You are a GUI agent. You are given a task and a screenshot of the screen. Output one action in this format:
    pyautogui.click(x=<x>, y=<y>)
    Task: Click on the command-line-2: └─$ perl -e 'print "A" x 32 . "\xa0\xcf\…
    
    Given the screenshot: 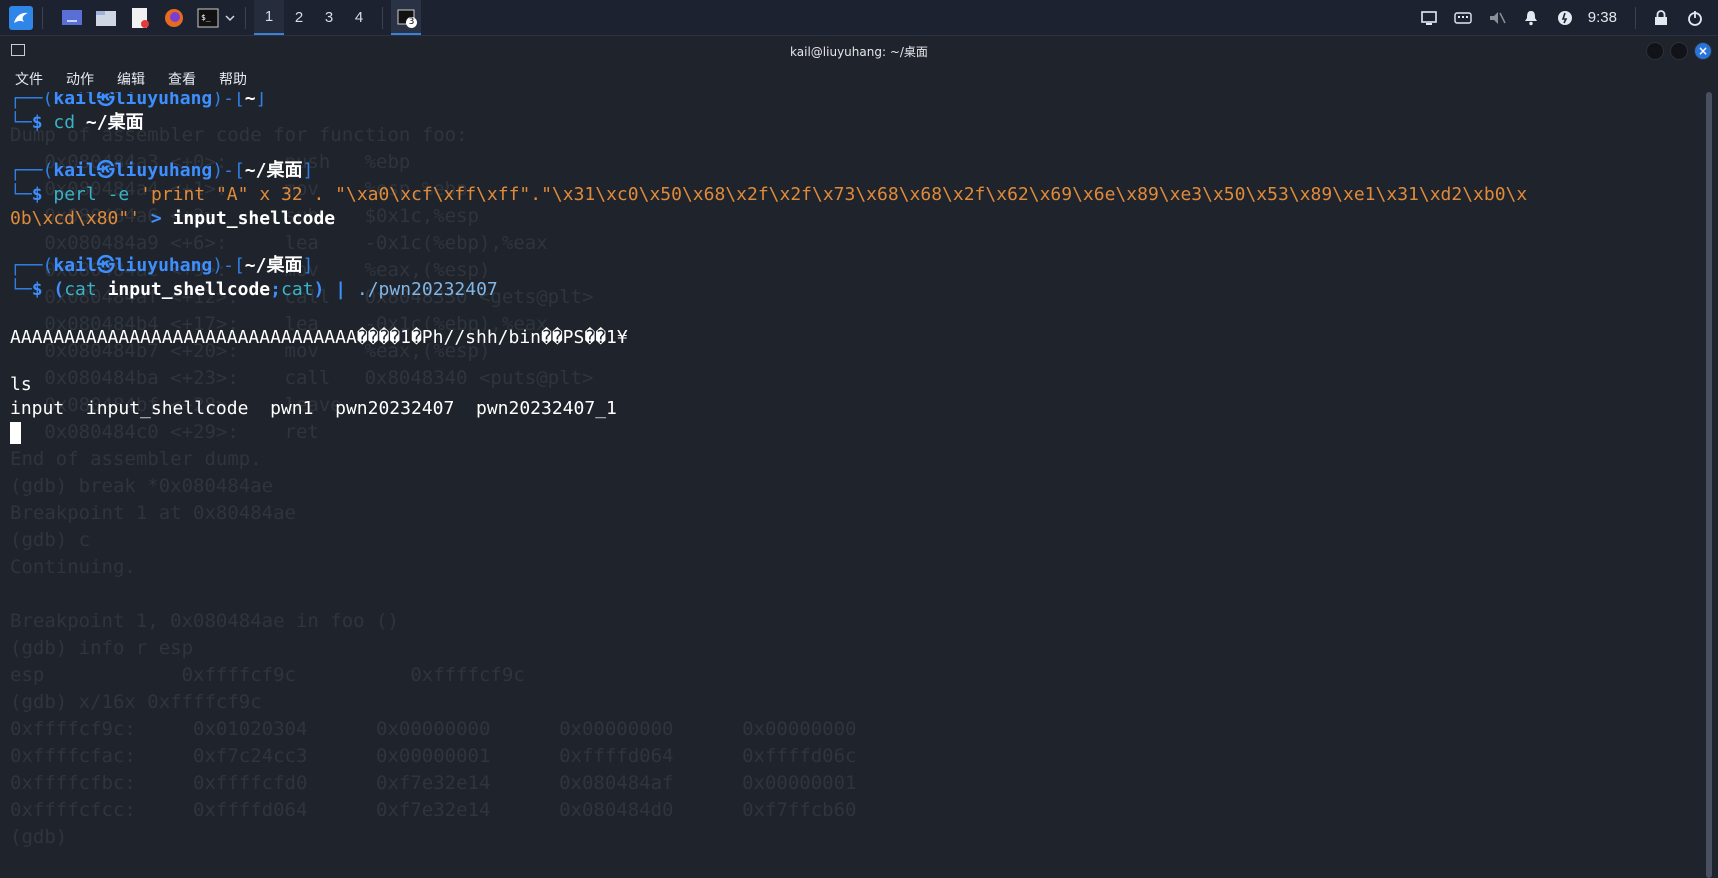 What is the action you would take?
    pyautogui.click(x=769, y=194)
    